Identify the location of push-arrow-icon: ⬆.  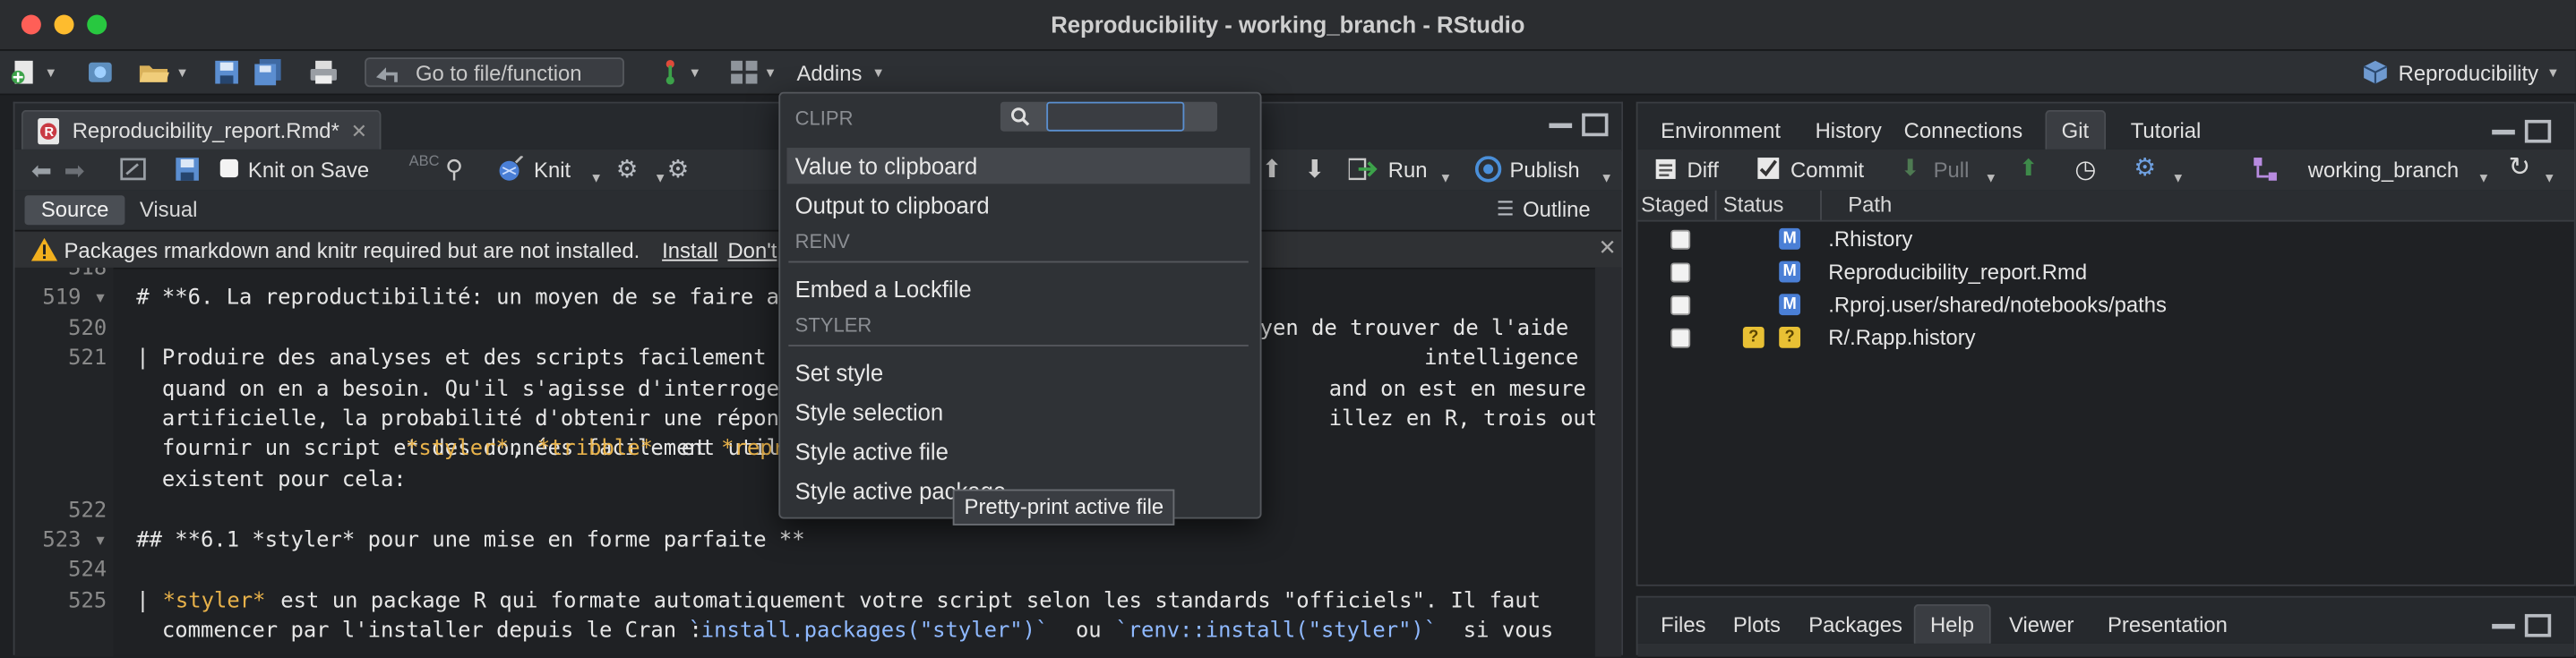
(2029, 168).